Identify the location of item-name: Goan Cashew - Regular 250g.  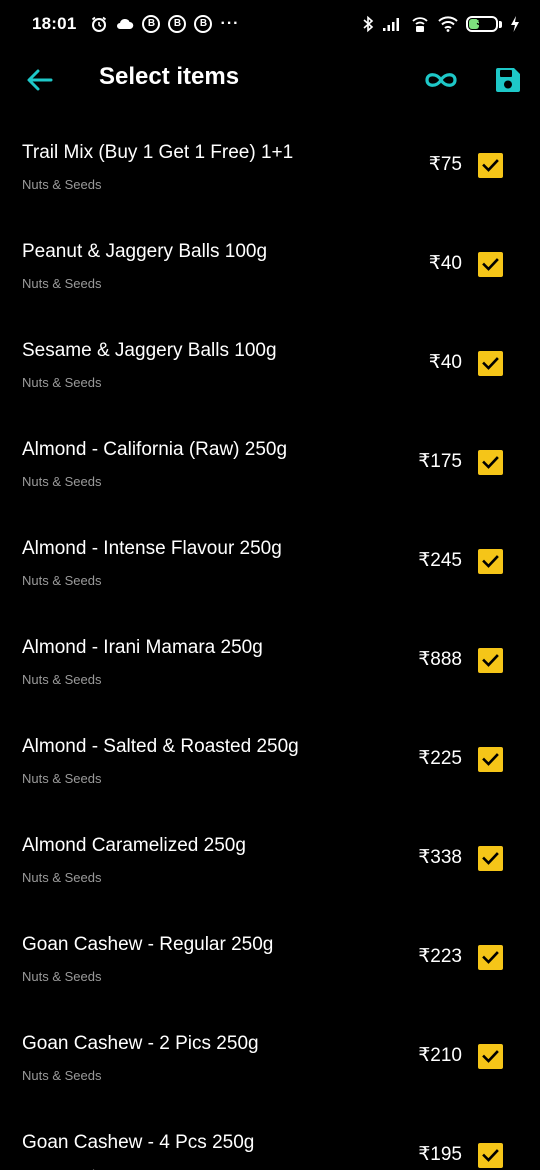
(148, 944).